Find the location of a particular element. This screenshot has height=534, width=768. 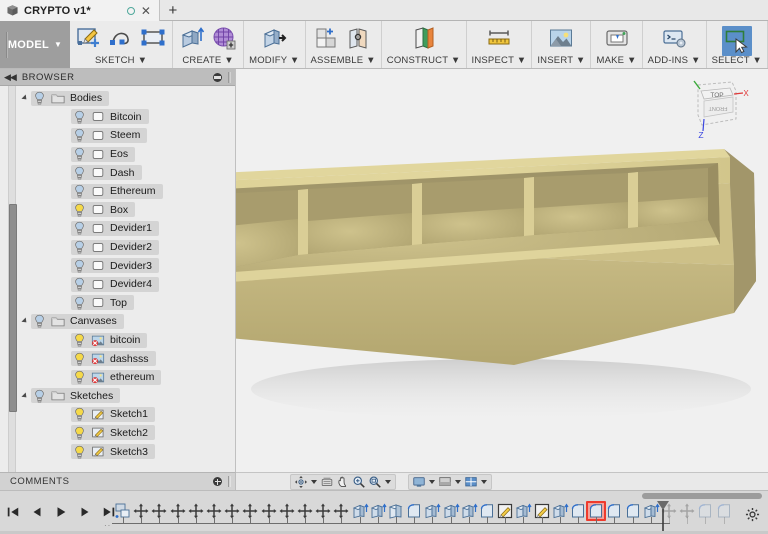

panel-label-create: CREATE ▼ is located at coordinates (207, 60).